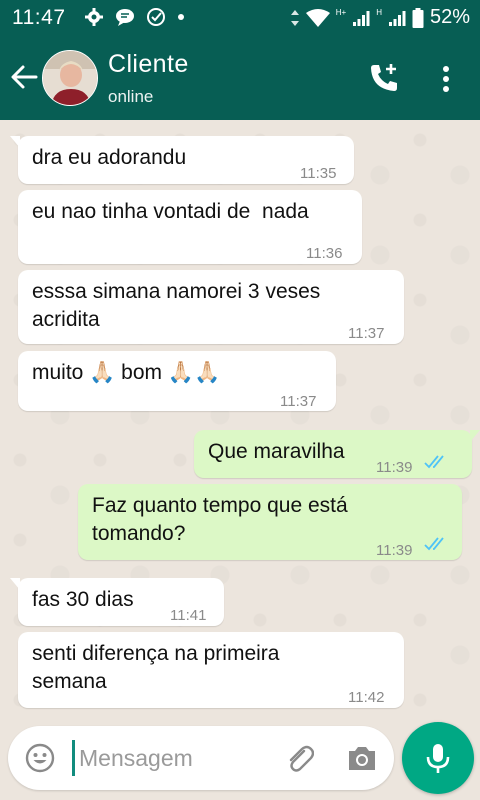  Describe the element at coordinates (135, 17) in the screenshot. I see `status-icons-left` at that location.